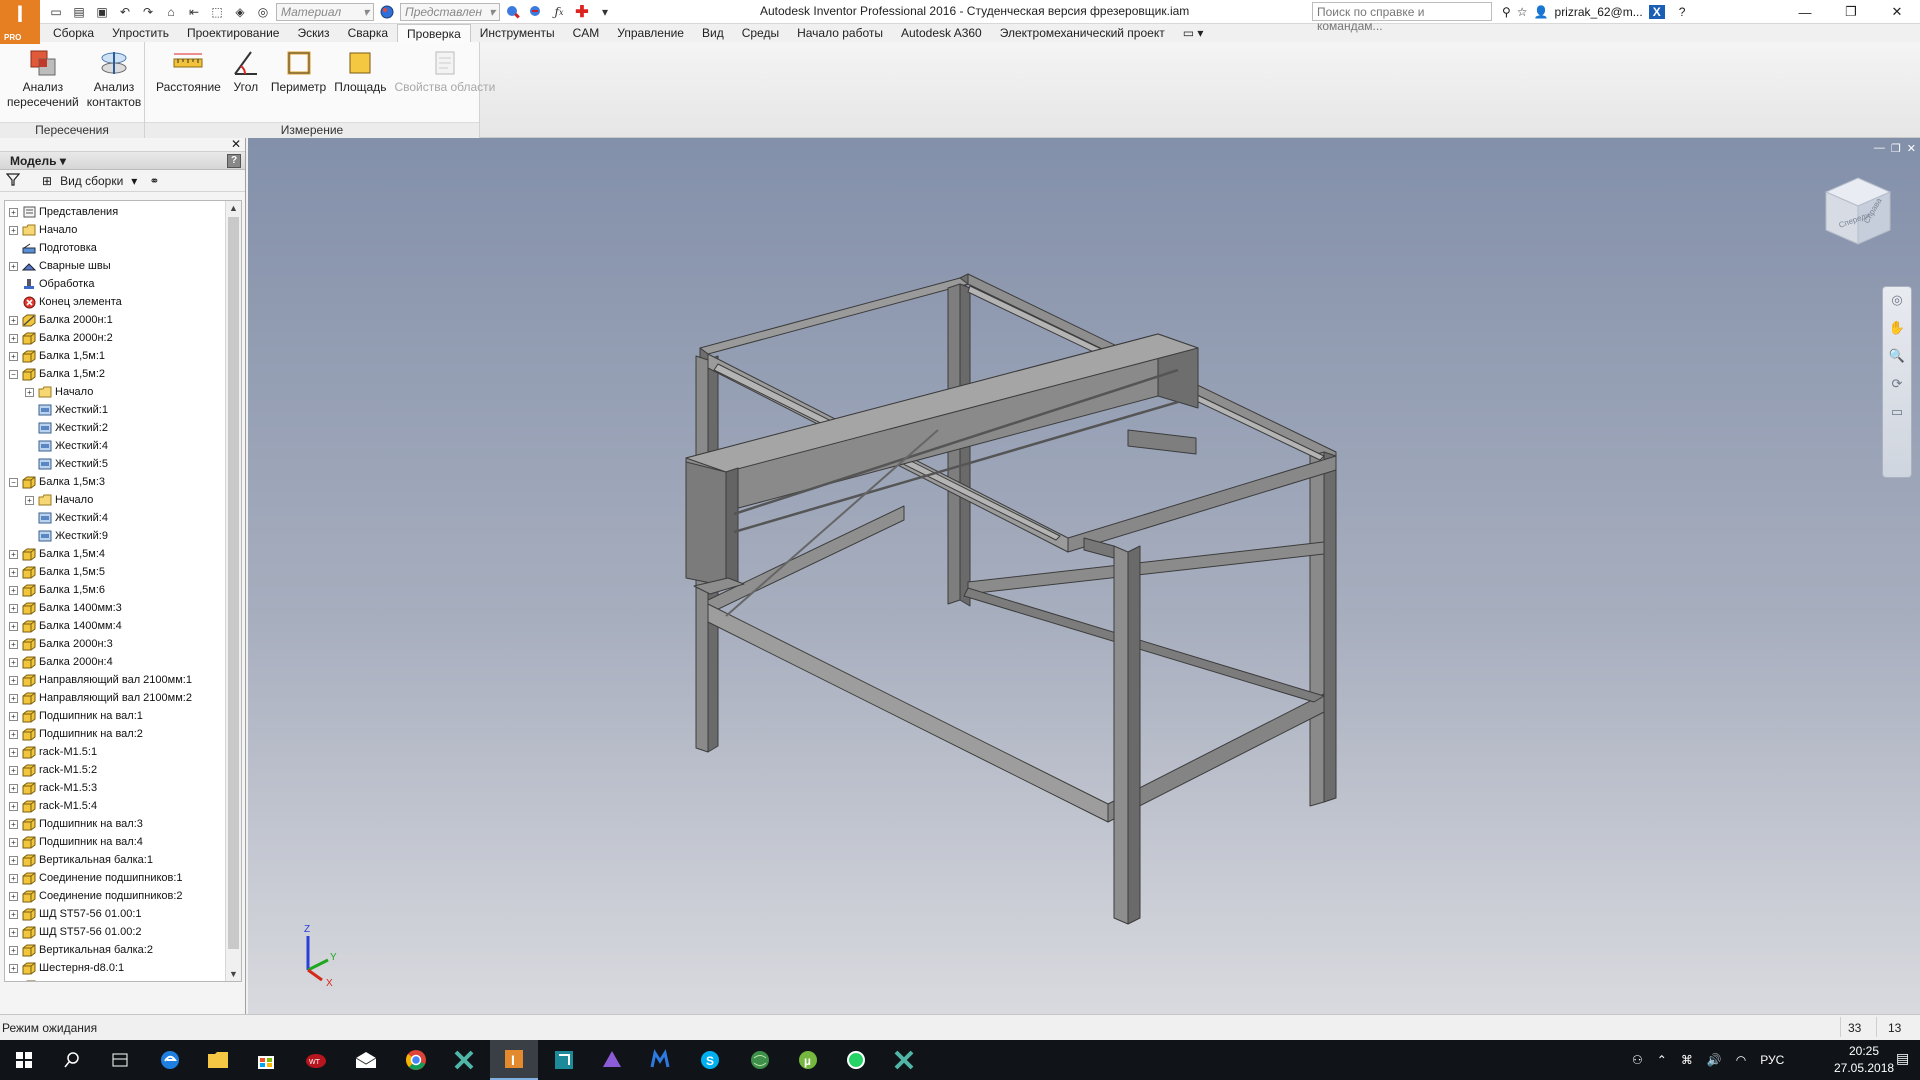  Describe the element at coordinates (73, 33) in the screenshot. I see `tab-0: Сборка` at that location.